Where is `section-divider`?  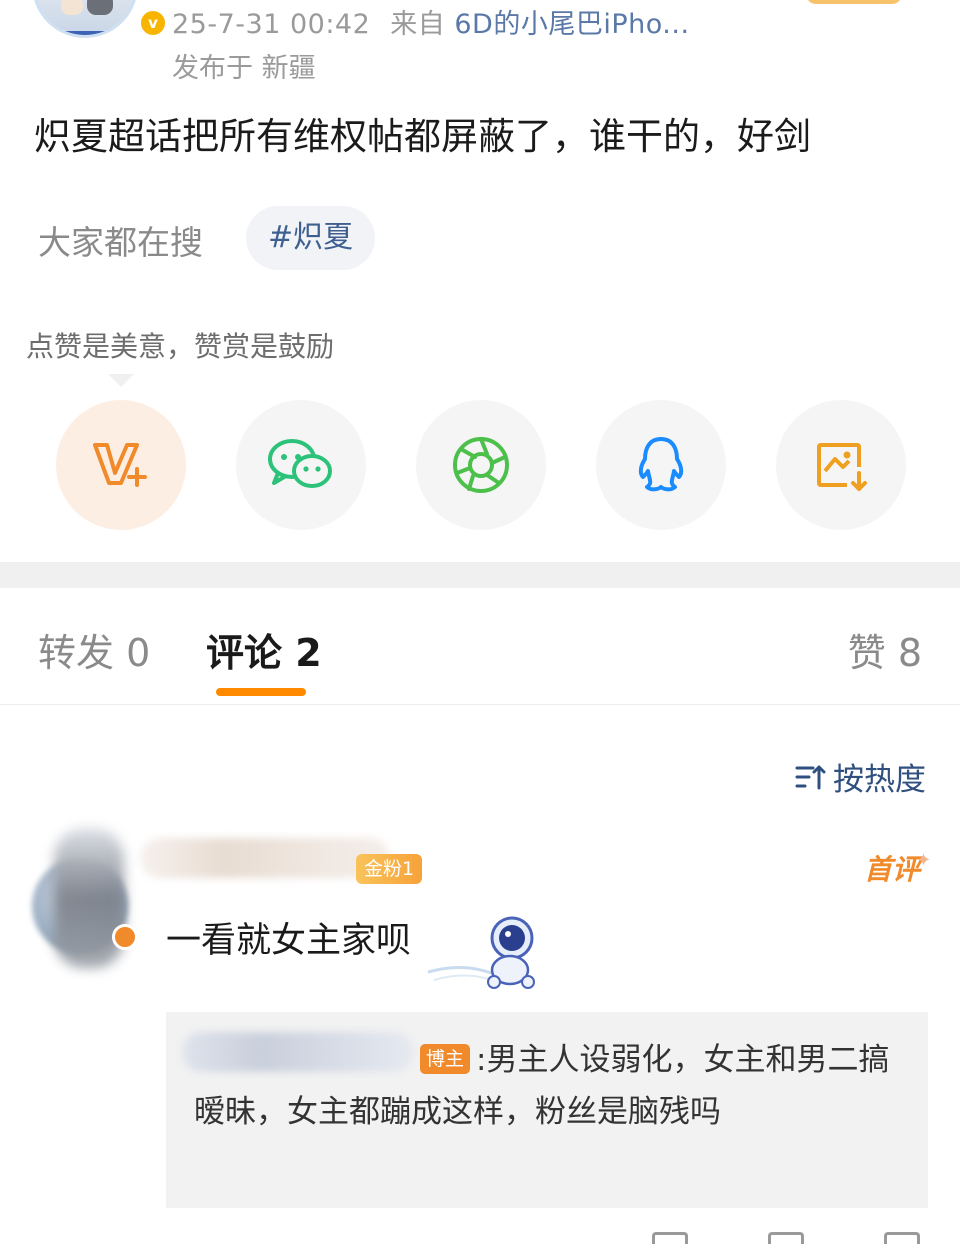
section-divider is located at coordinates (480, 575).